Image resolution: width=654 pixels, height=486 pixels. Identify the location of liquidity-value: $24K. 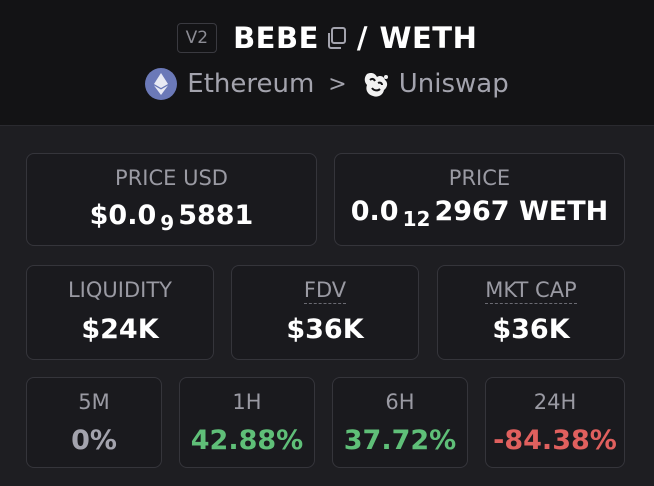
(120, 329).